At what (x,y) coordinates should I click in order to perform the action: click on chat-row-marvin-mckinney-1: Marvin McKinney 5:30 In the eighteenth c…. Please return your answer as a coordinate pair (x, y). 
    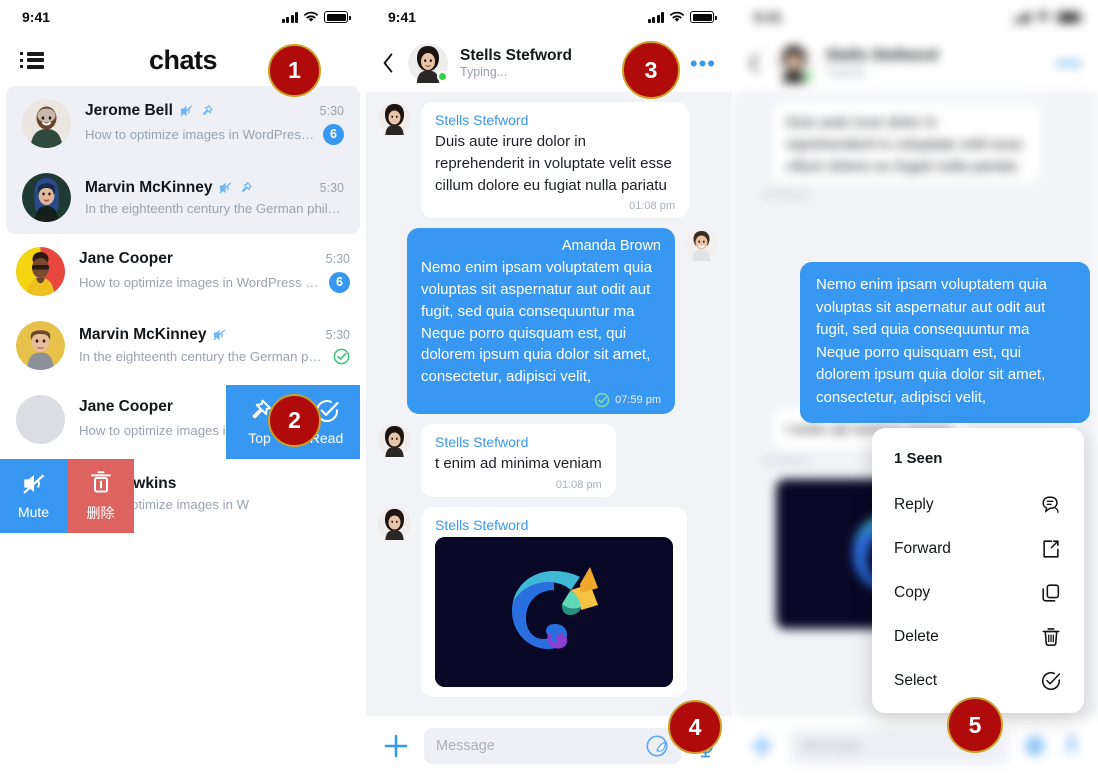
    Looking at the image, I should click on (183, 197).